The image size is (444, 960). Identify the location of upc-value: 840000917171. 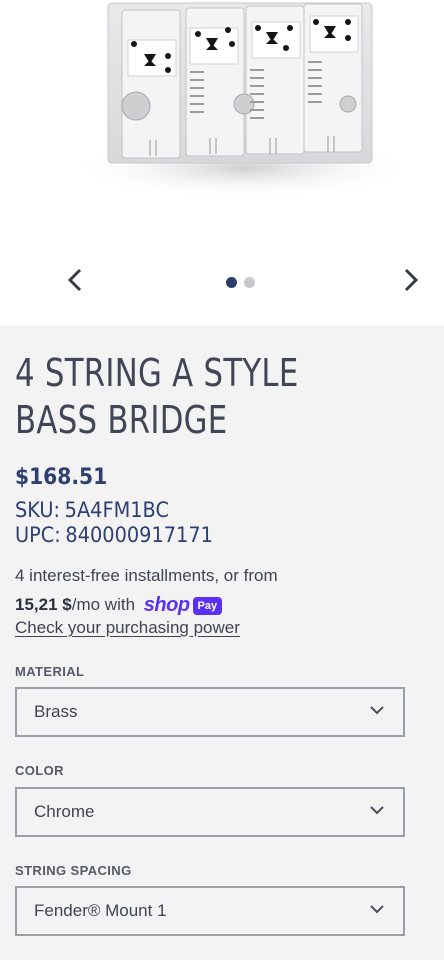
(139, 535).